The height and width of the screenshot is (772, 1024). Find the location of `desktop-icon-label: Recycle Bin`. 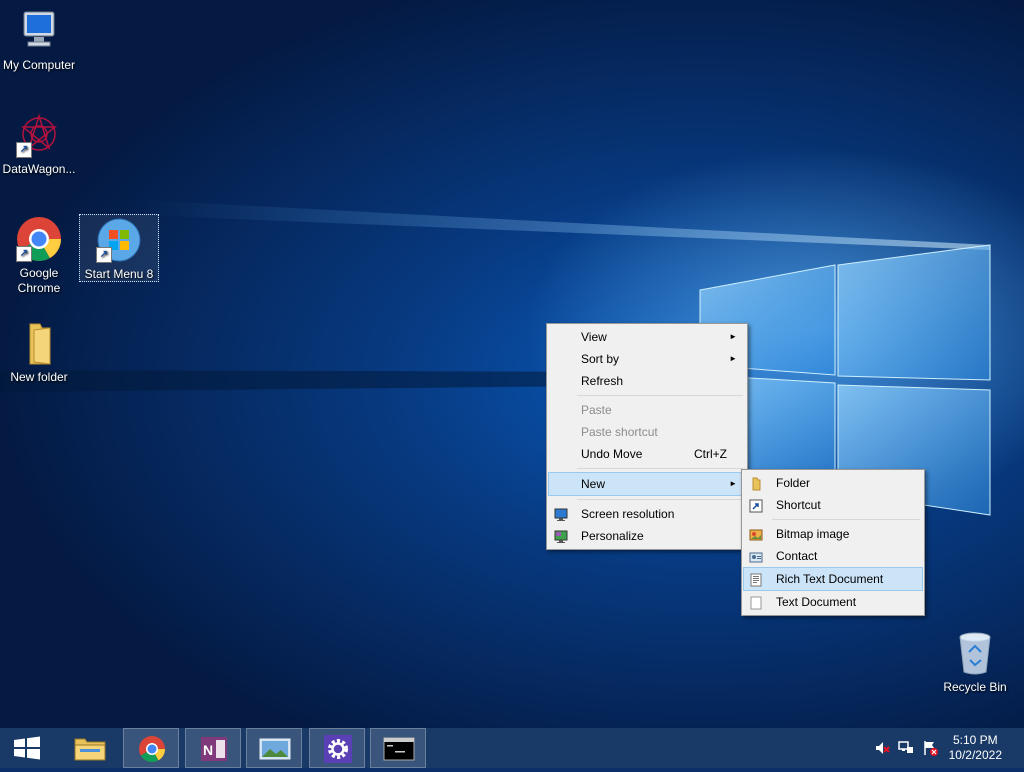

desktop-icon-label: Recycle Bin is located at coordinates (975, 687).